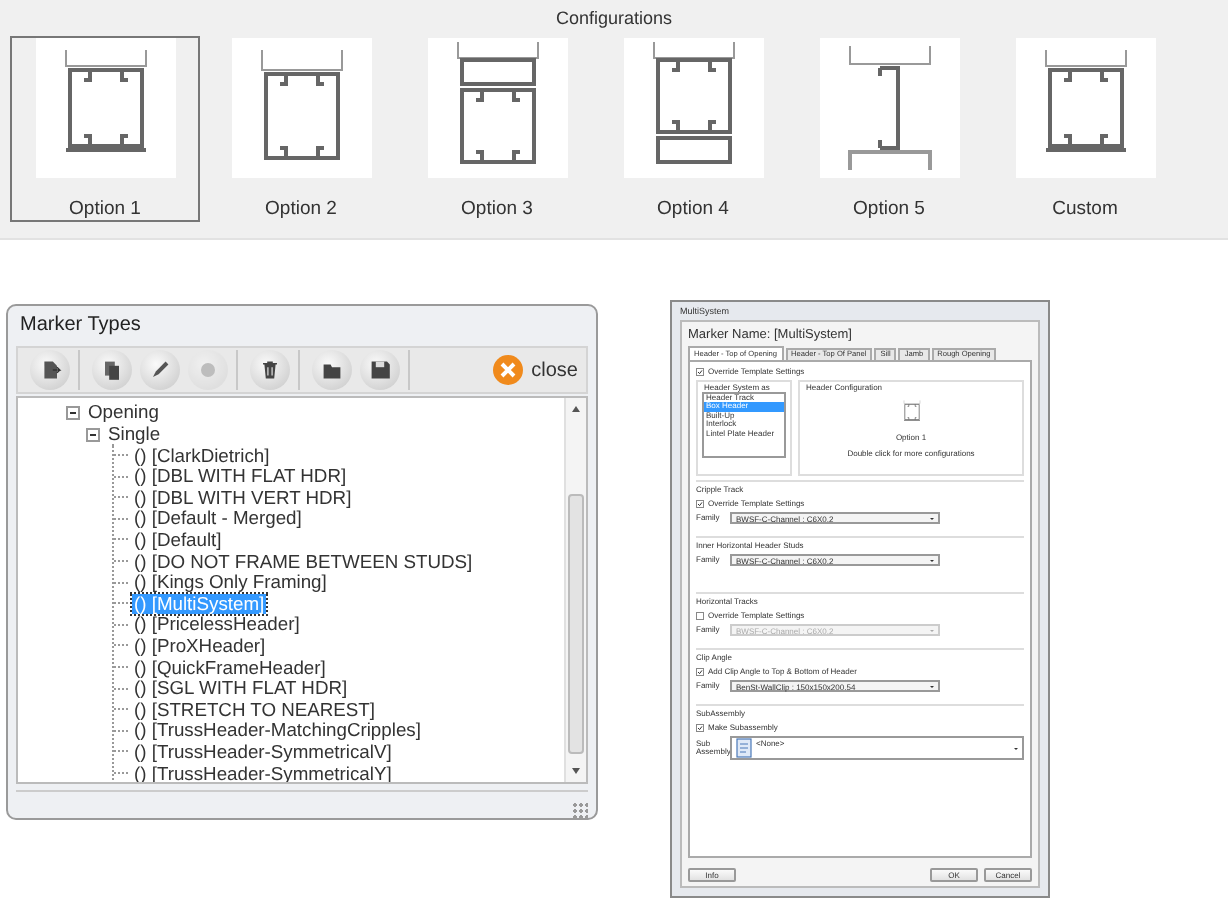 Image resolution: width=1228 pixels, height=902 pixels. I want to click on tree-item: () [Default], so click(178, 539).